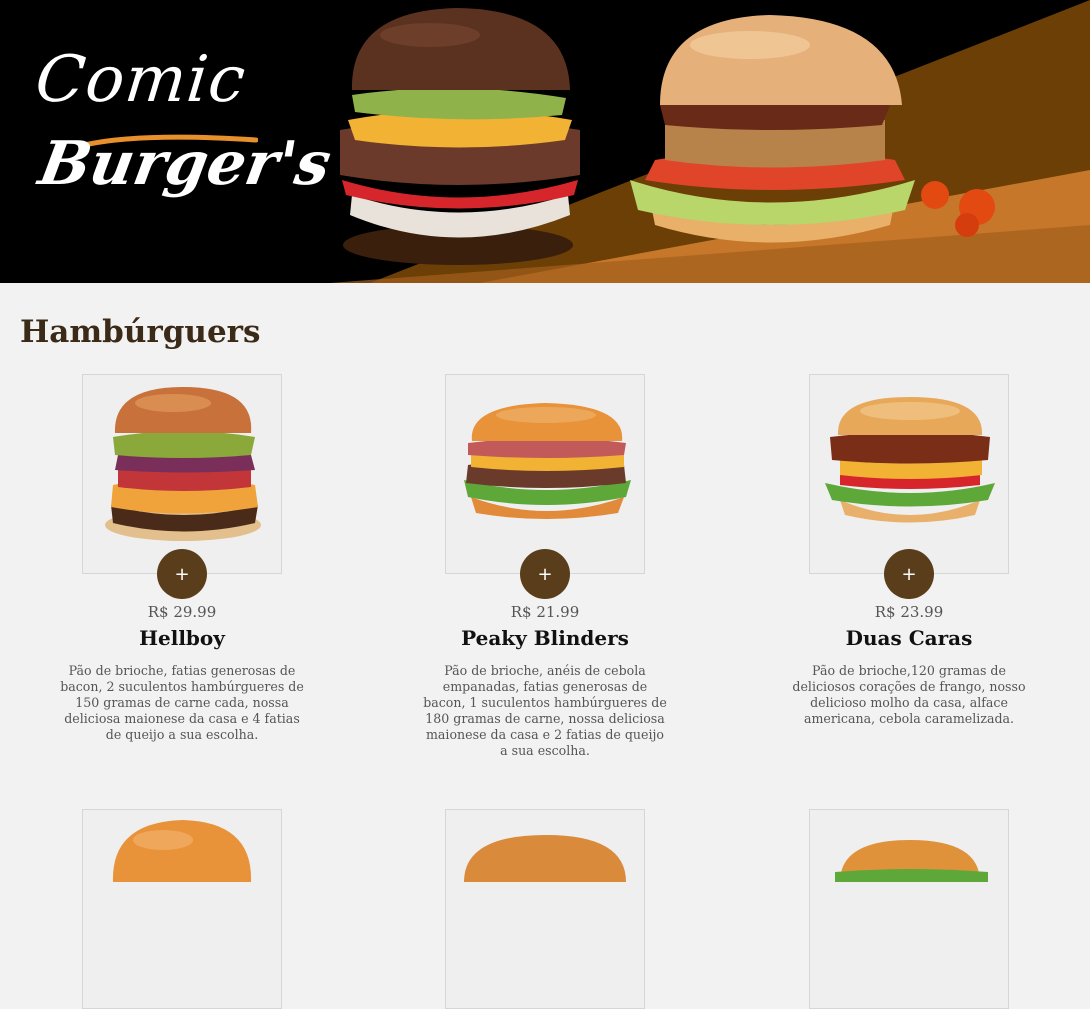 Image resolution: width=1090 pixels, height=1009 pixels. I want to click on hero-pepper-image, so click(958, 209).